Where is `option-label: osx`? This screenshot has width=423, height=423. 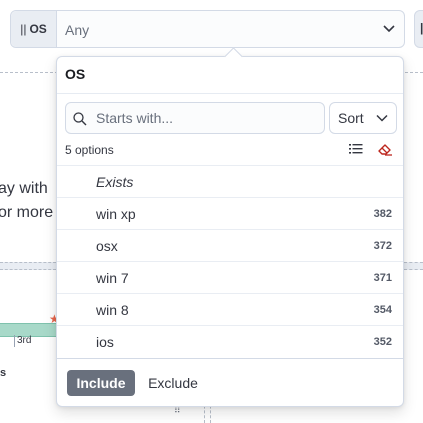 option-label: osx is located at coordinates (107, 246).